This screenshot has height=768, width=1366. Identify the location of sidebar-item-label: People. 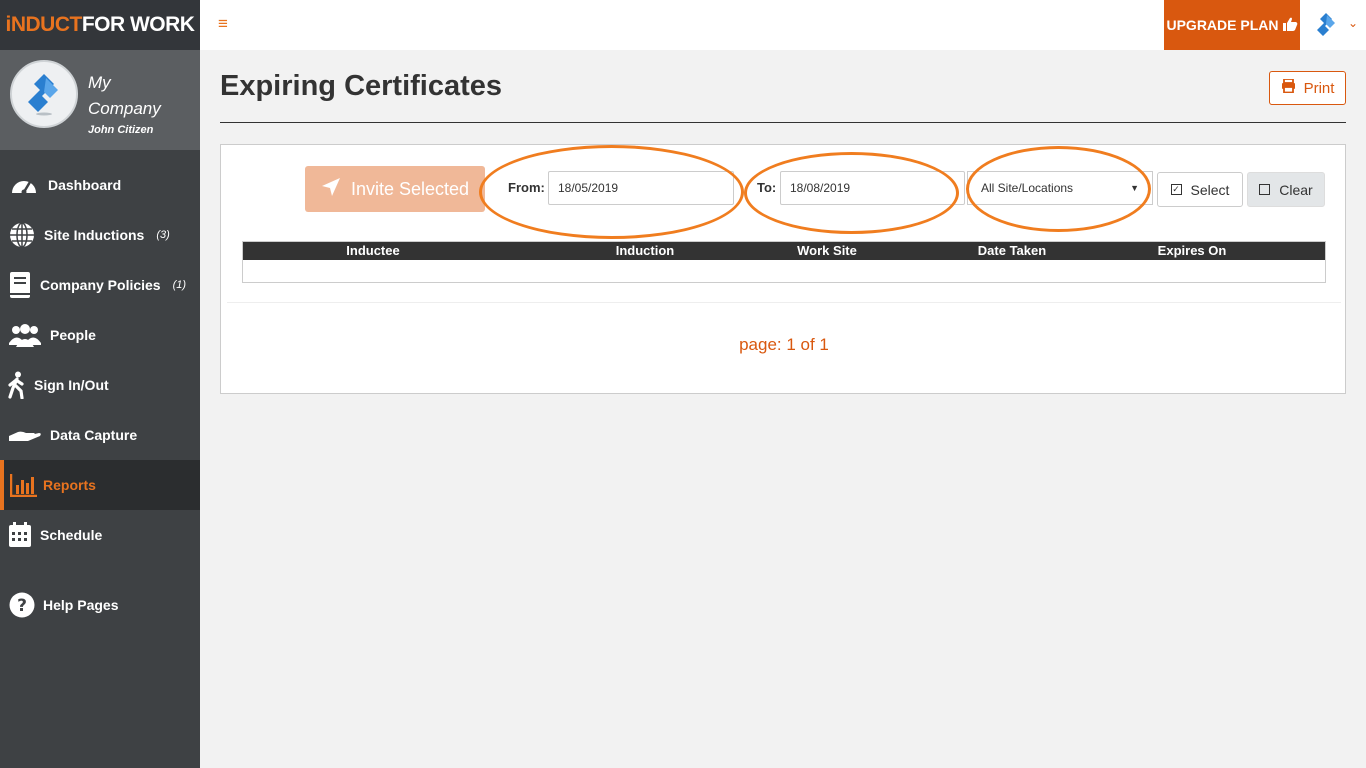
(73, 335).